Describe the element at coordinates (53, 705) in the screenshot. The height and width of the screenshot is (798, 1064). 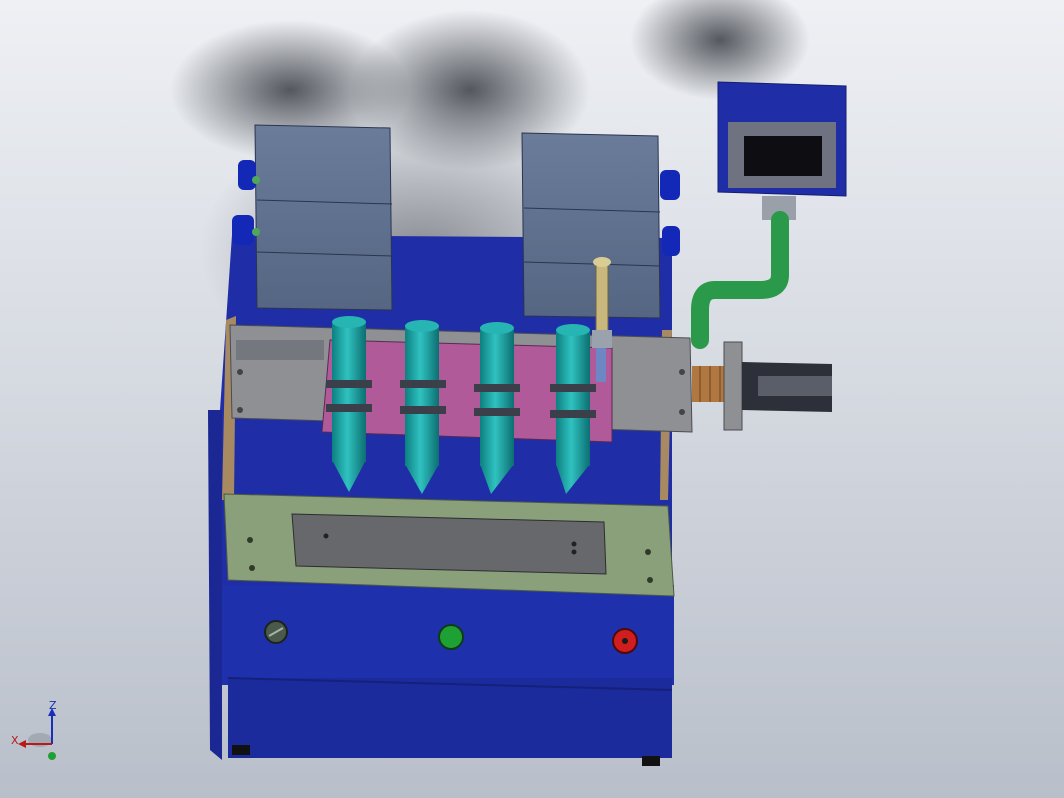
I see `z-axis-label: Z` at that location.